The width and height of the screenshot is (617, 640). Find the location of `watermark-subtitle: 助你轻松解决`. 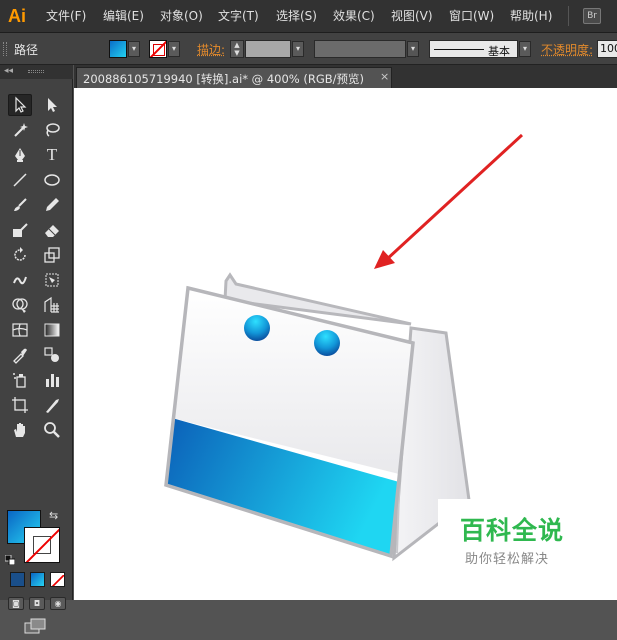

watermark-subtitle: 助你轻松解决 is located at coordinates (507, 559).